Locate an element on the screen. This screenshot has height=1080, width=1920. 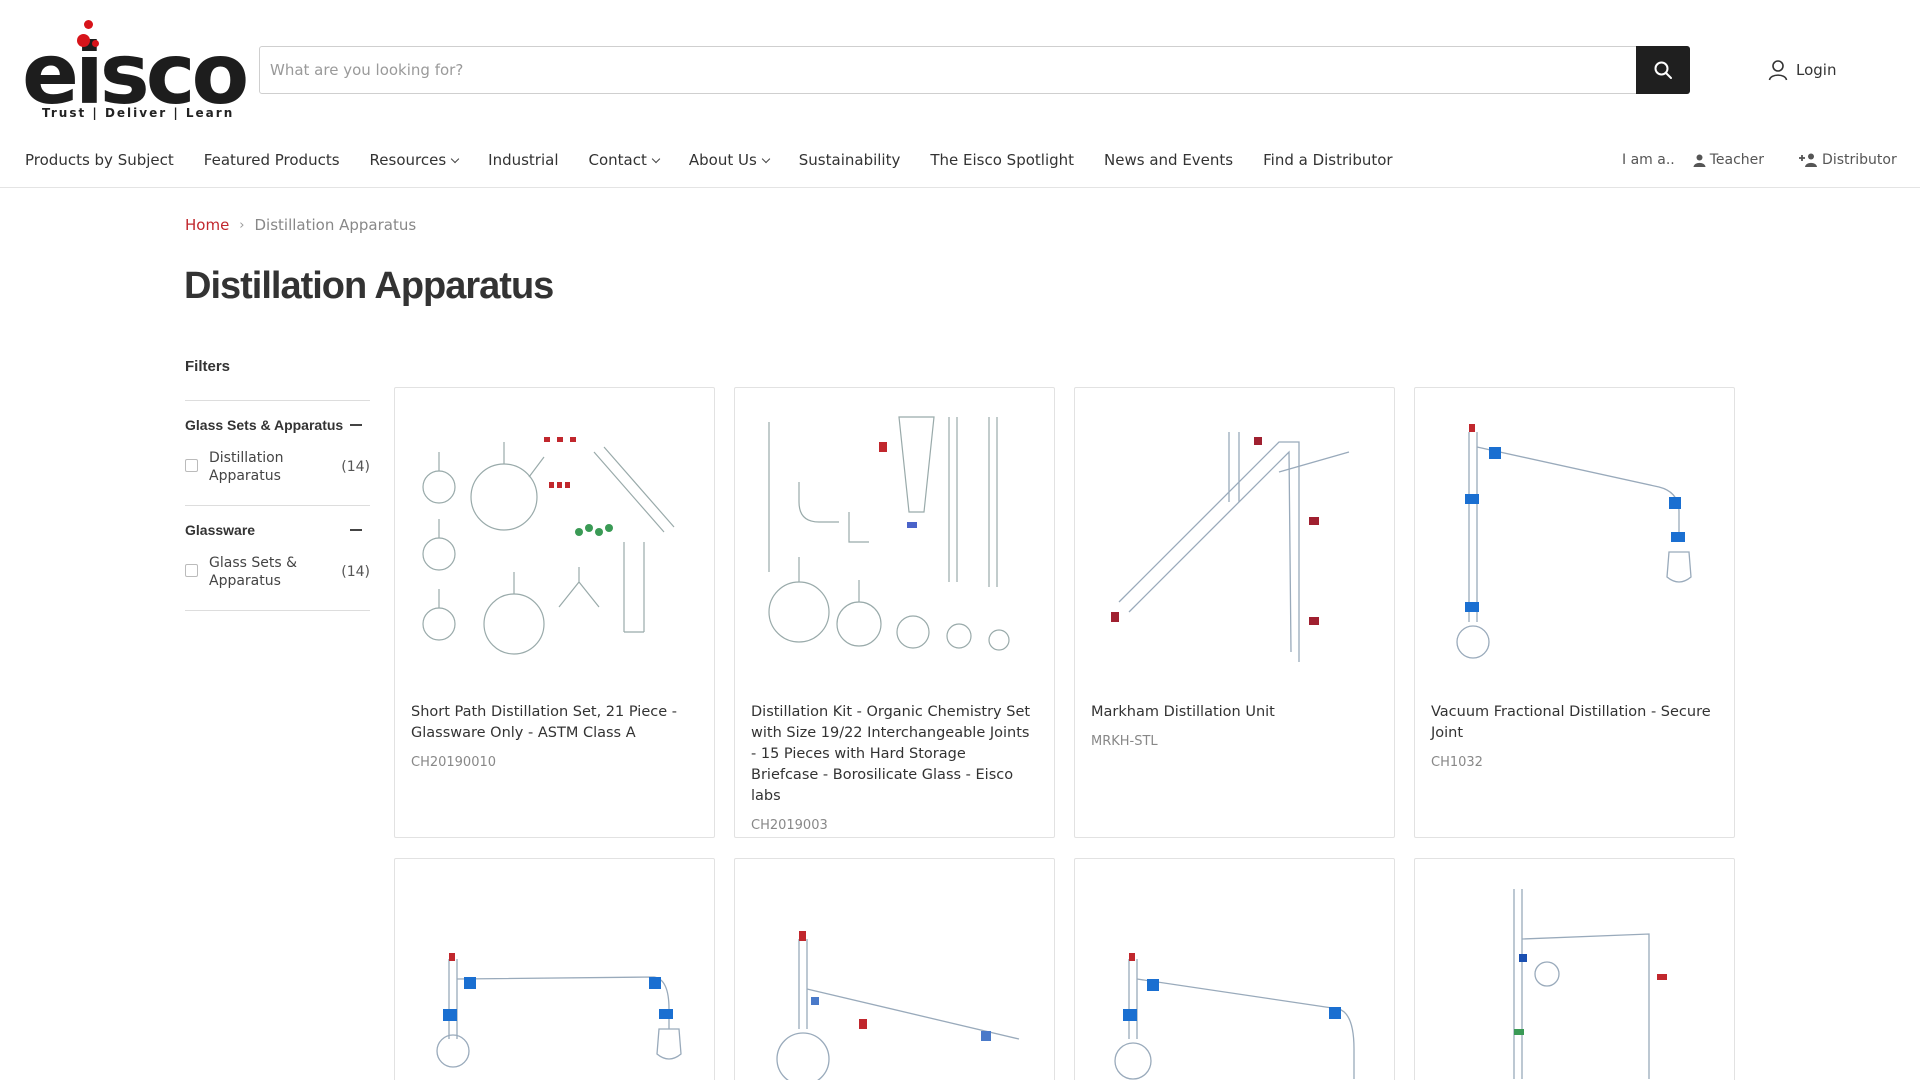
filter-group-glassware: Glassware Glass Sets & Apparatus (14) is located at coordinates (277, 558).